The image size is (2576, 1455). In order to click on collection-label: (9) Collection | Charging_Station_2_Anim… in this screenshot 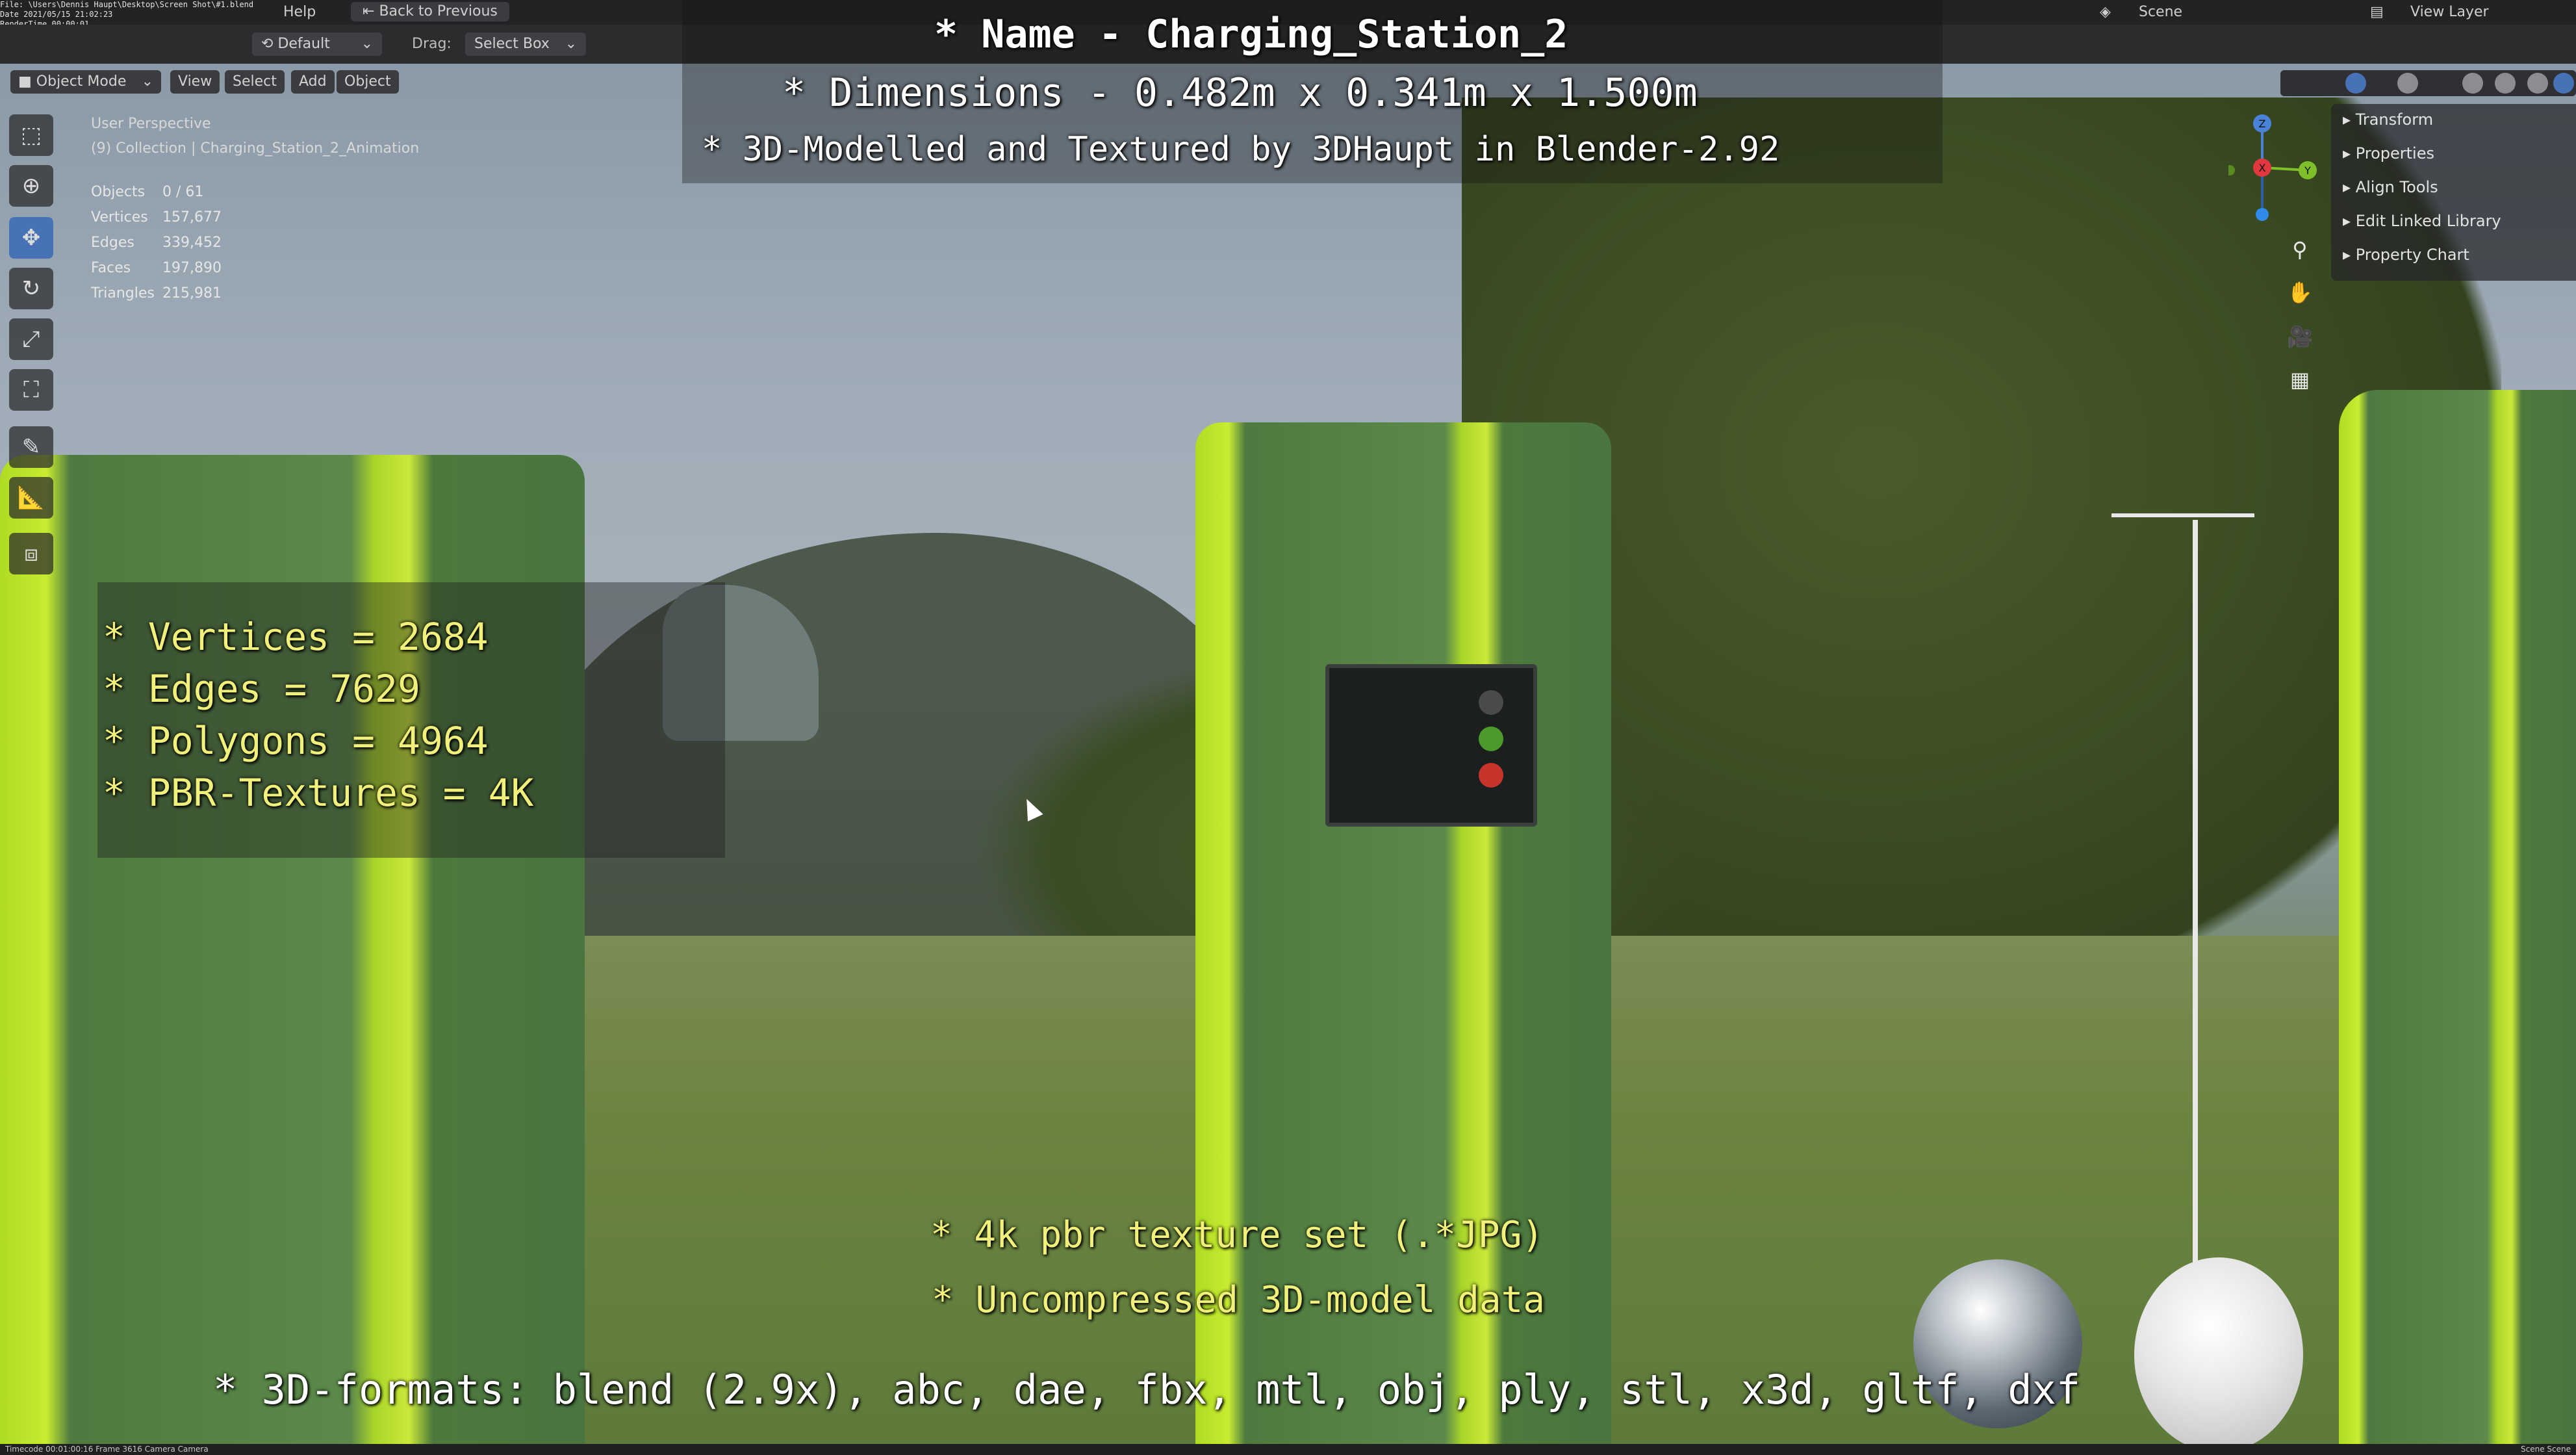, I will do `click(255, 148)`.